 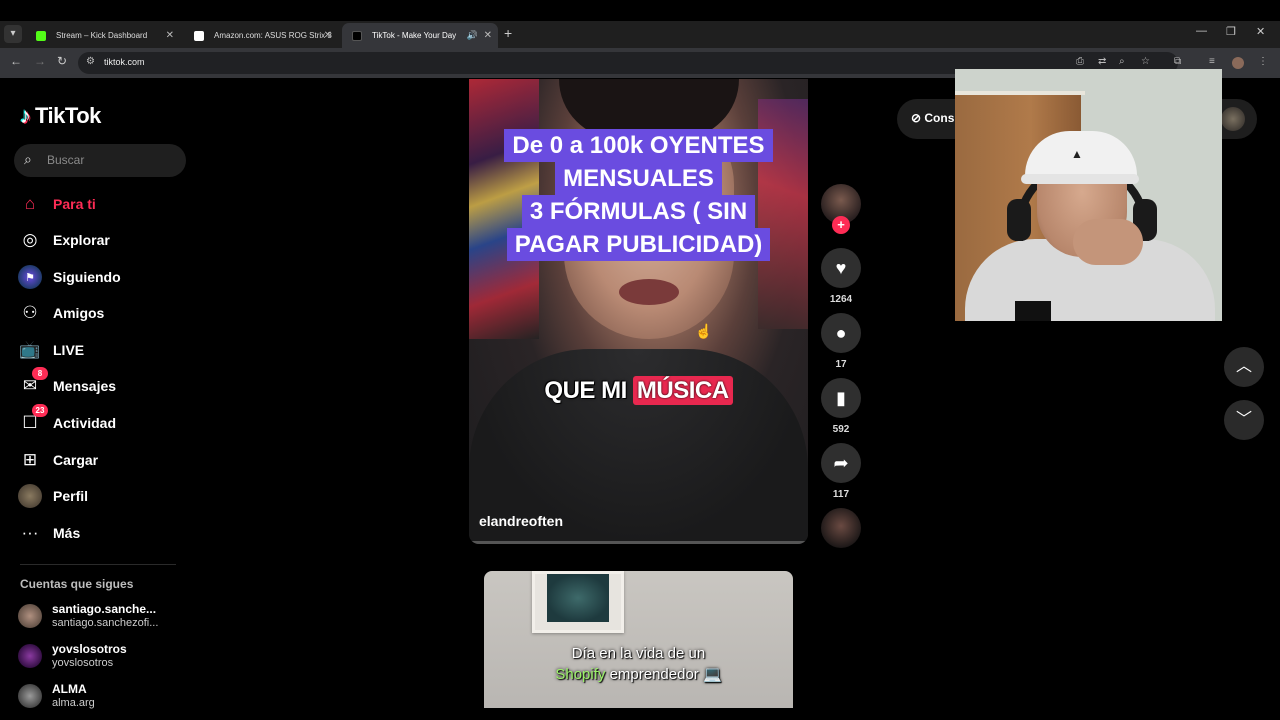 I want to click on caption-highlight: Shopify, so click(x=580, y=674).